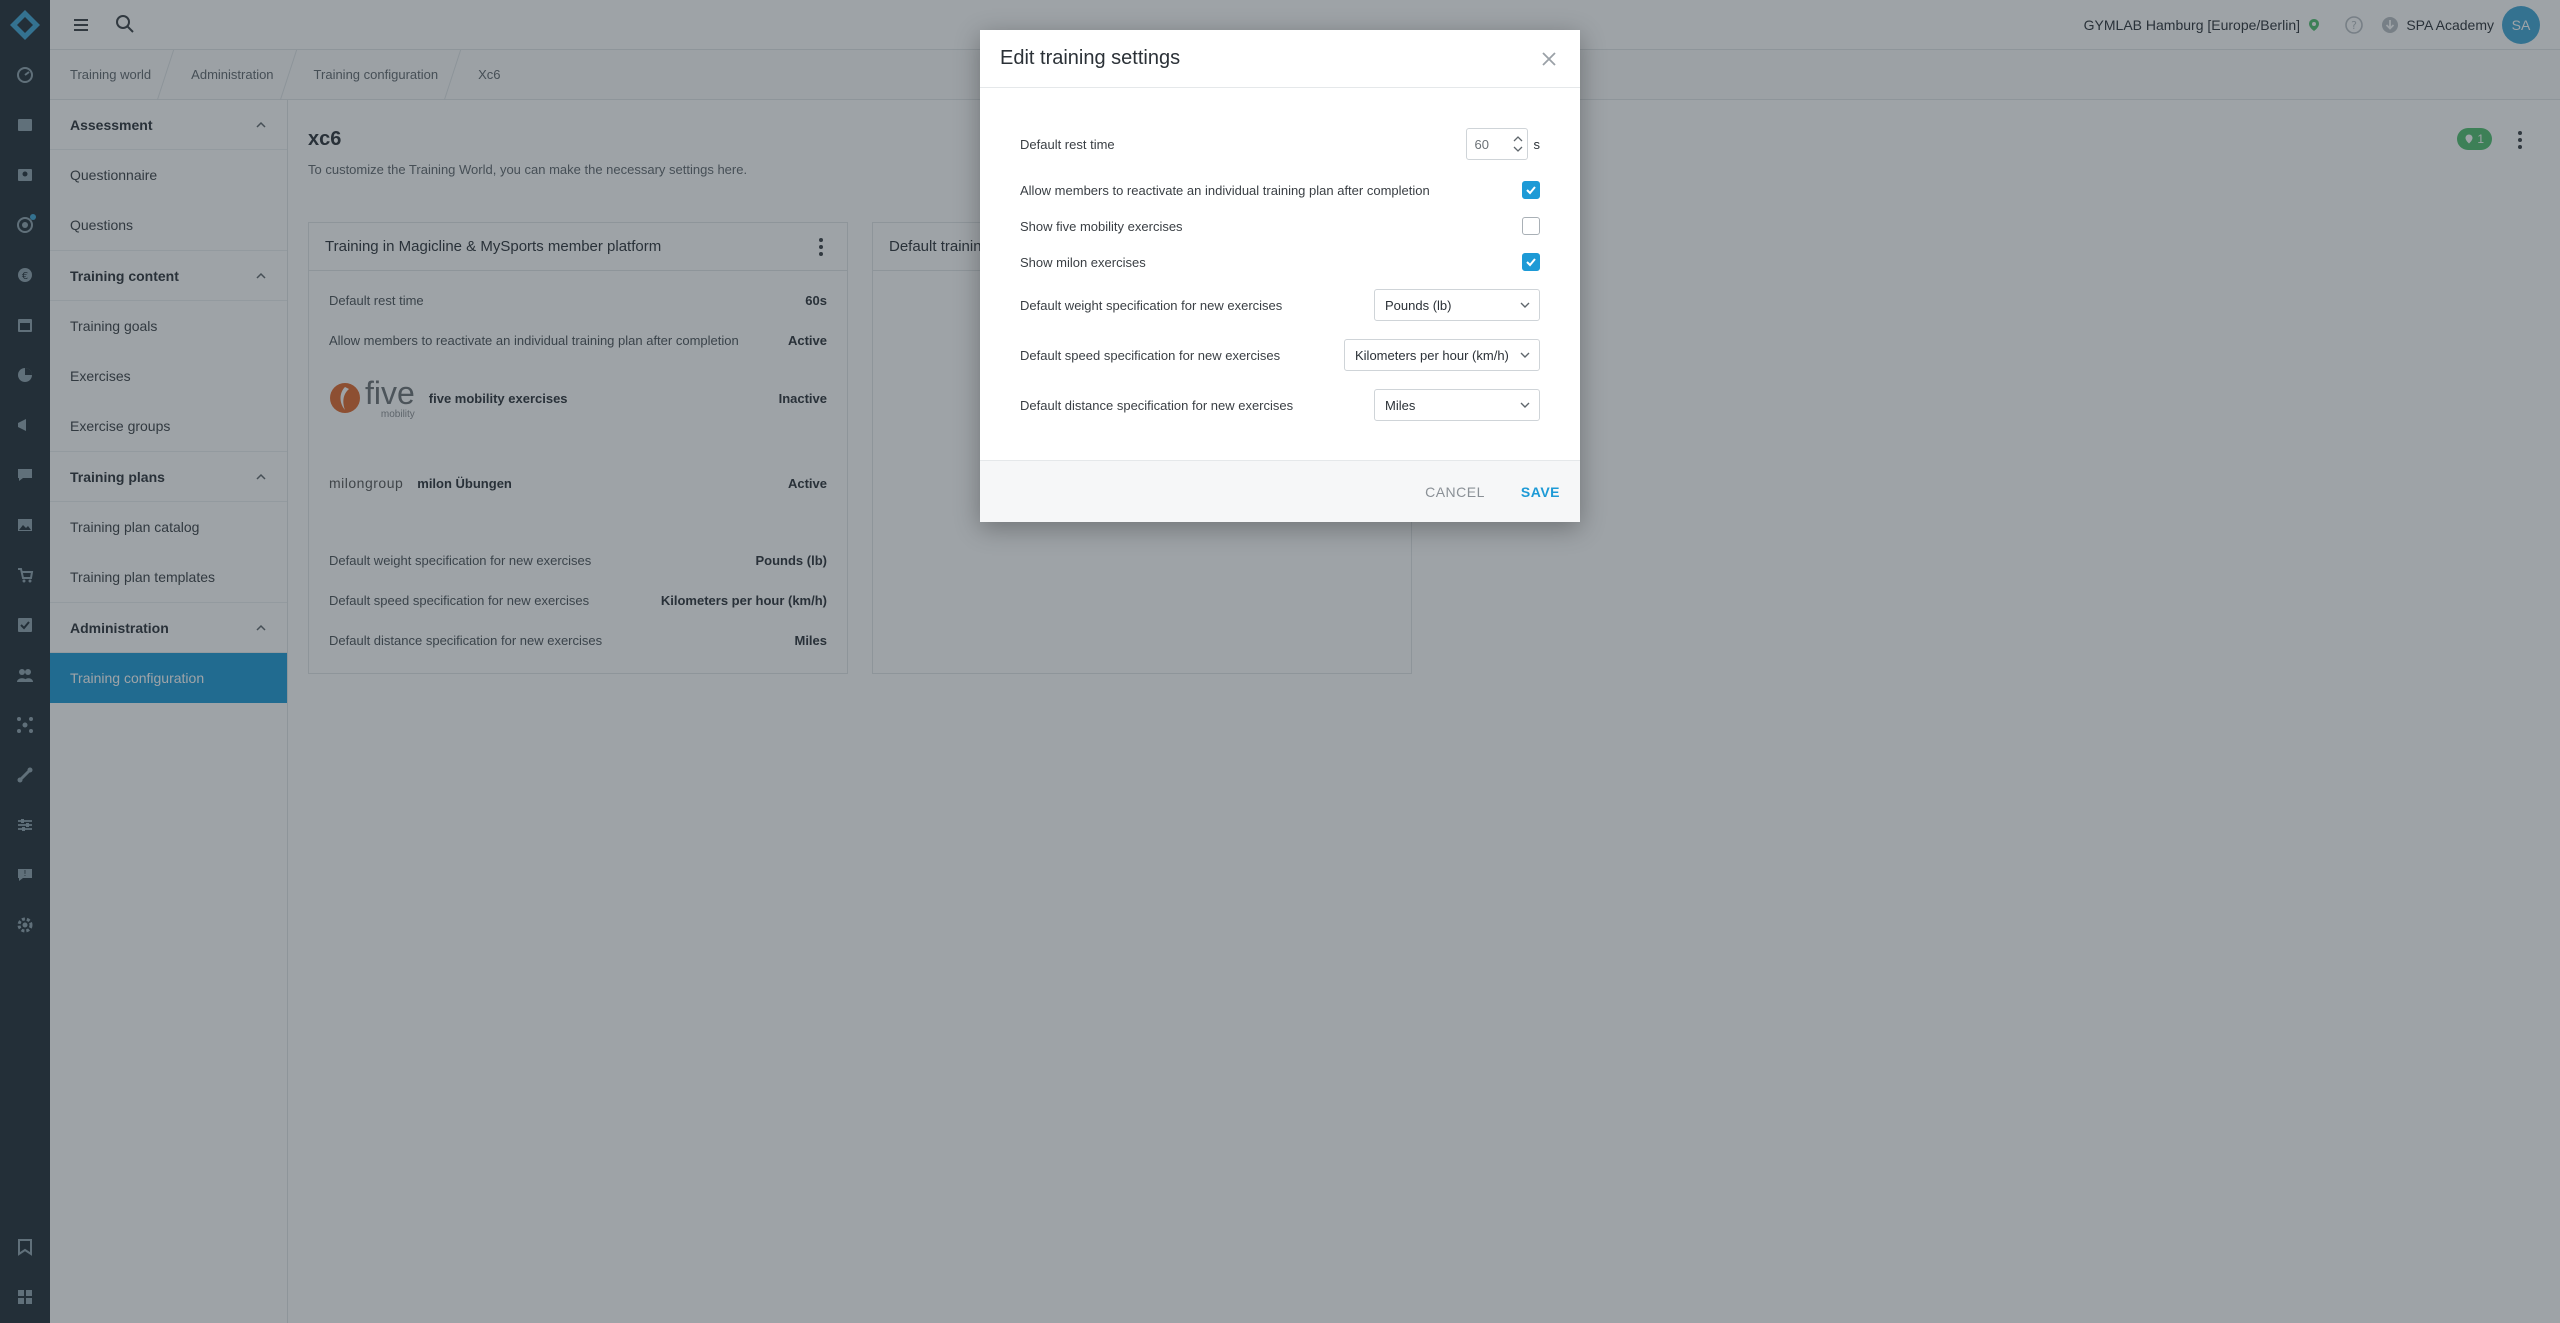 Image resolution: width=2560 pixels, height=1323 pixels. Describe the element at coordinates (1481, 144) in the screenshot. I see `rest-time-value: 60` at that location.